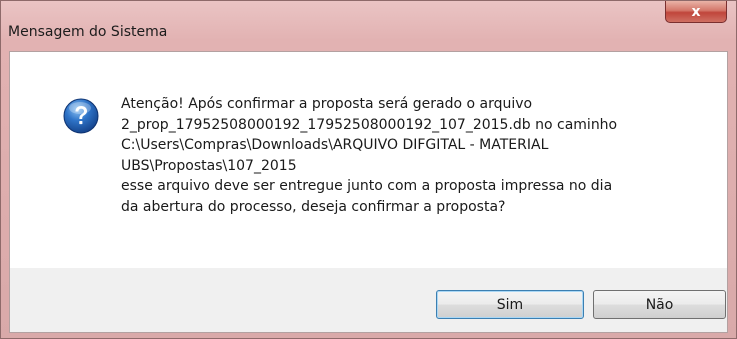 Image resolution: width=737 pixels, height=339 pixels. Describe the element at coordinates (510, 304) in the screenshot. I see `yes-button: Sim` at that location.